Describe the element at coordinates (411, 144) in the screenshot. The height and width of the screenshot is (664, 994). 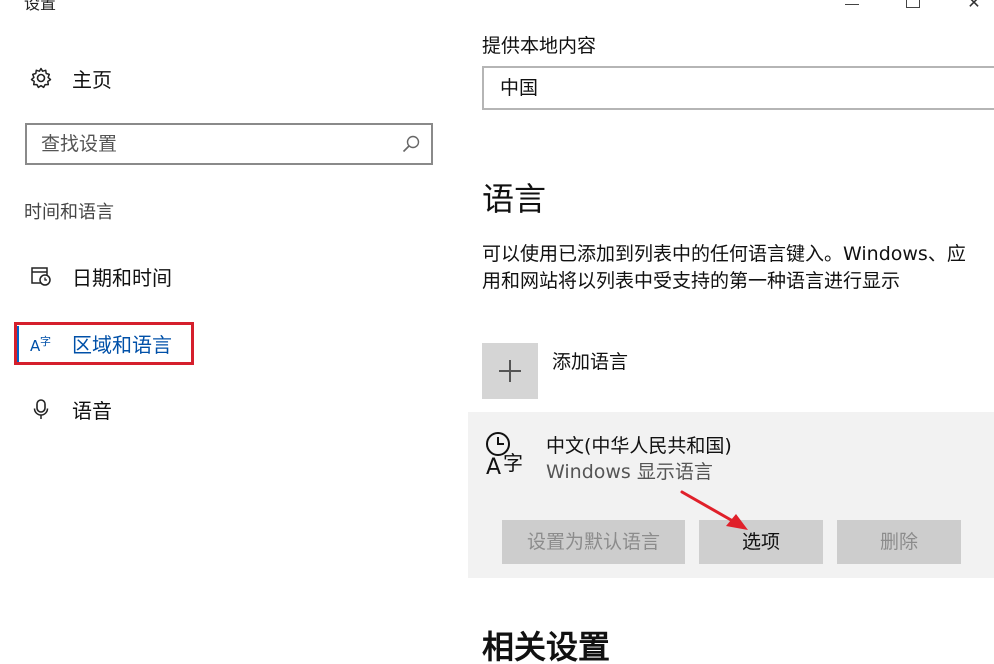
I see `search-icon` at that location.